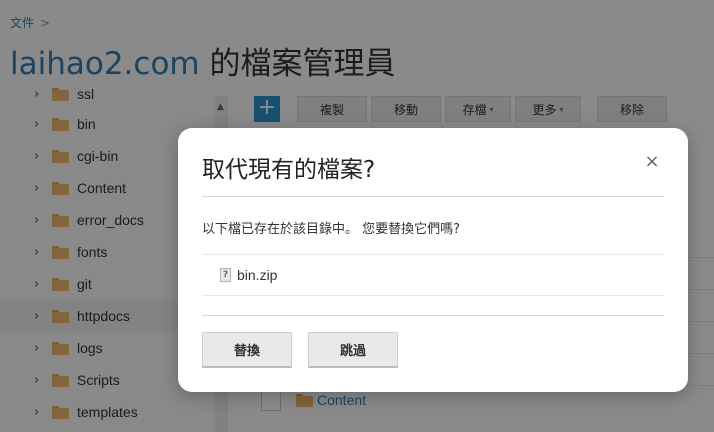  Describe the element at coordinates (652, 162) in the screenshot. I see `close-icon: ×` at that location.